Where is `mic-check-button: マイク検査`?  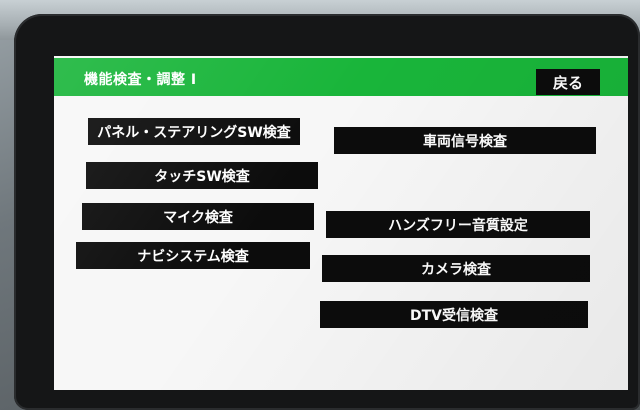 mic-check-button: マイク検査 is located at coordinates (198, 216).